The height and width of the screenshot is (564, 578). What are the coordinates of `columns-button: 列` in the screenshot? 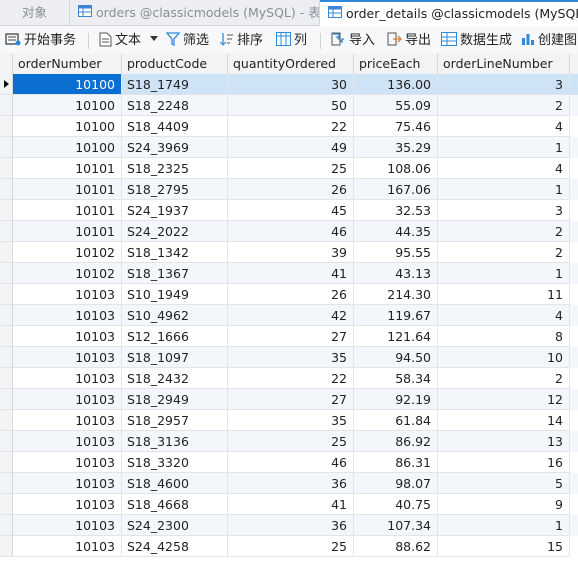 It's located at (291, 41).